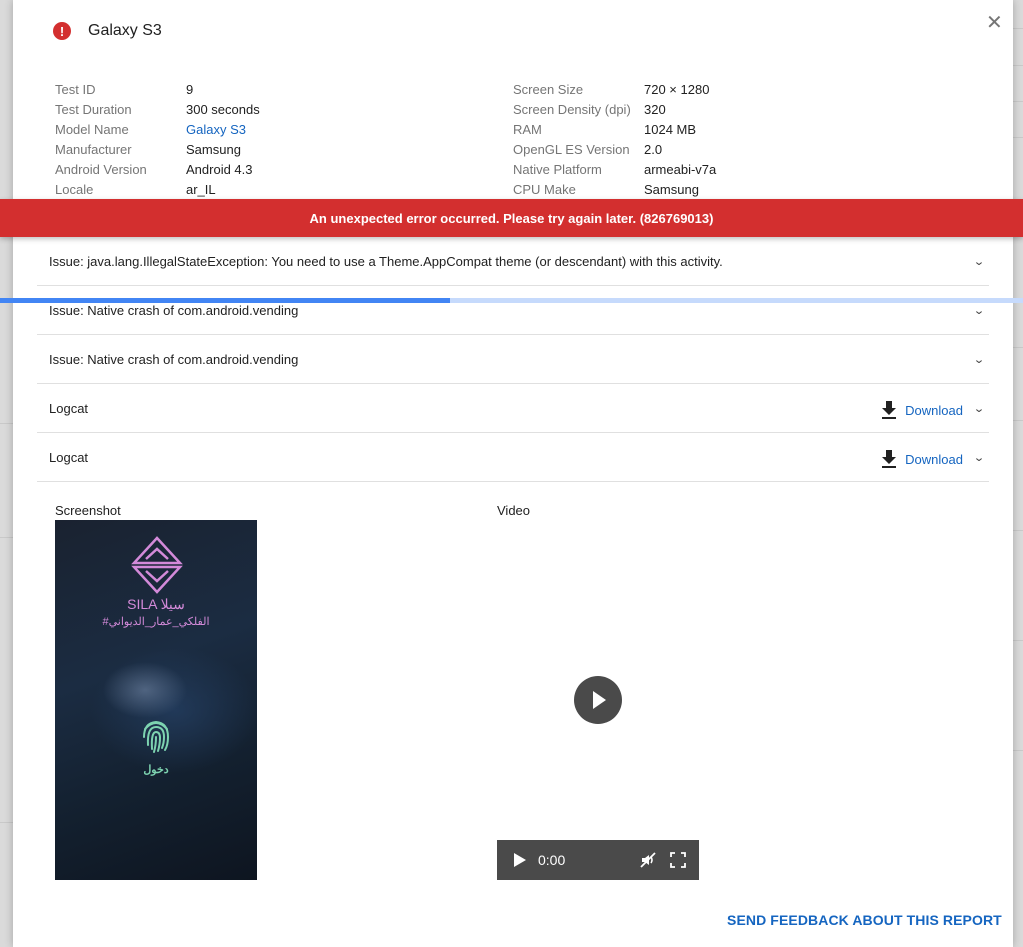  Describe the element at coordinates (92, 129) in the screenshot. I see `info-label: Model Name` at that location.